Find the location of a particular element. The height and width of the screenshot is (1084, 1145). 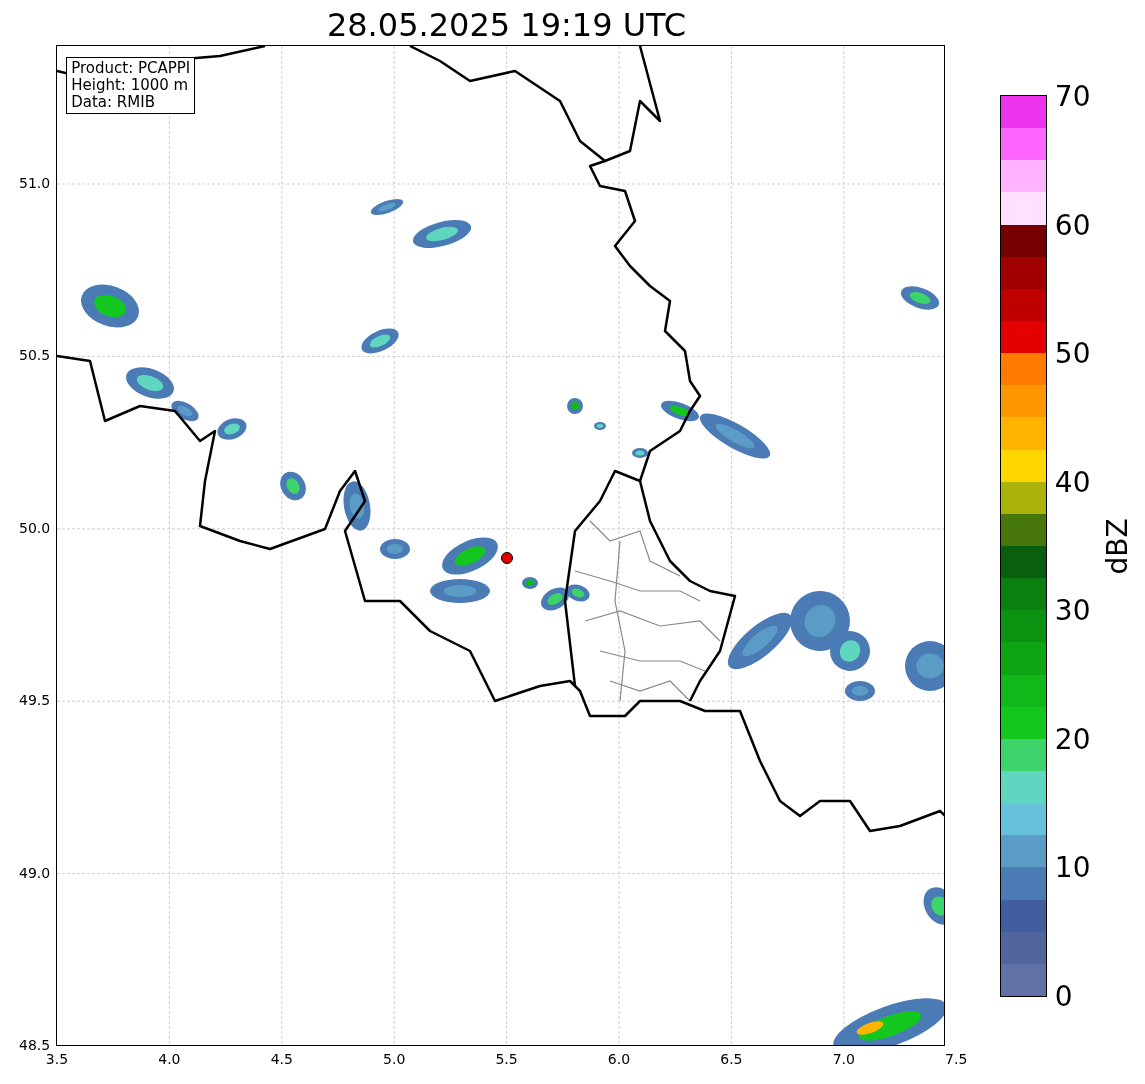

y-axis-label: 49.5 is located at coordinates (35, 700).